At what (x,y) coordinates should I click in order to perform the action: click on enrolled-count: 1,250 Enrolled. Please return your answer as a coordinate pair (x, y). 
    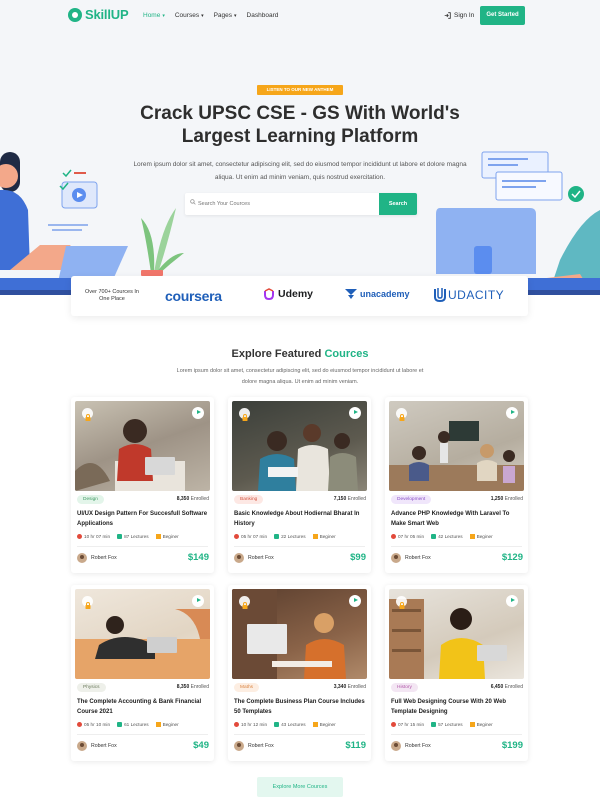
    Looking at the image, I should click on (507, 499).